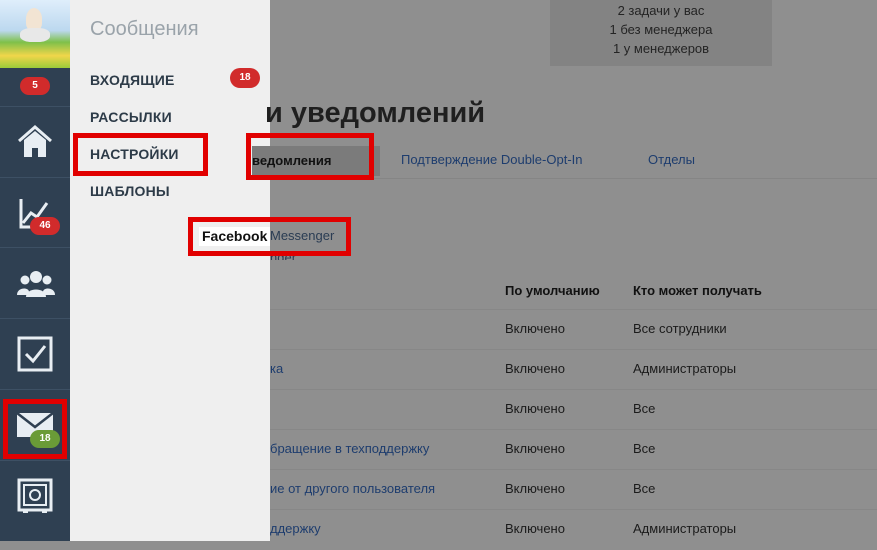 This screenshot has height=550, width=877. Describe the element at coordinates (132, 80) in the screenshot. I see `menu-item-inbox: ВХОДЯЩИЕ` at that location.